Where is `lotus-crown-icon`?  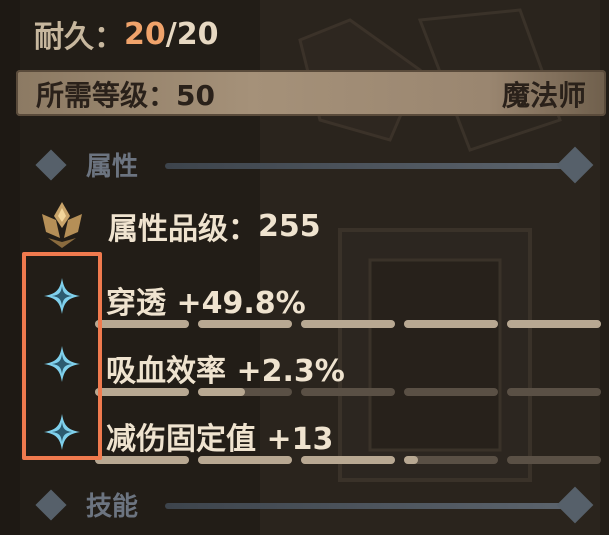 lotus-crown-icon is located at coordinates (62, 225).